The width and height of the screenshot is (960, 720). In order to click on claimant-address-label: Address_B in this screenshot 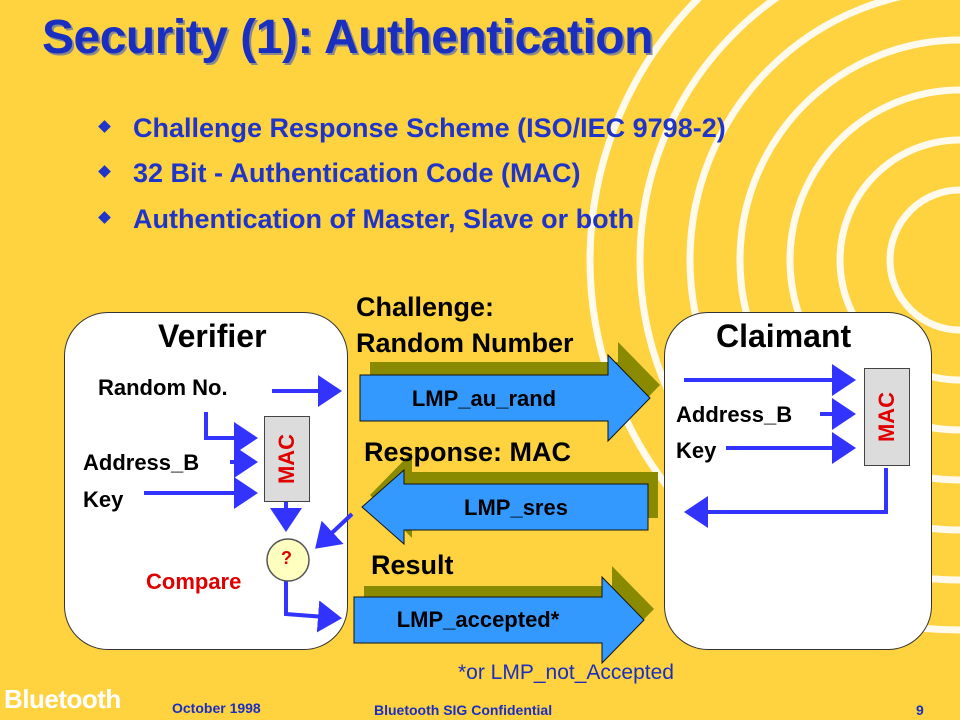, I will do `click(734, 414)`.